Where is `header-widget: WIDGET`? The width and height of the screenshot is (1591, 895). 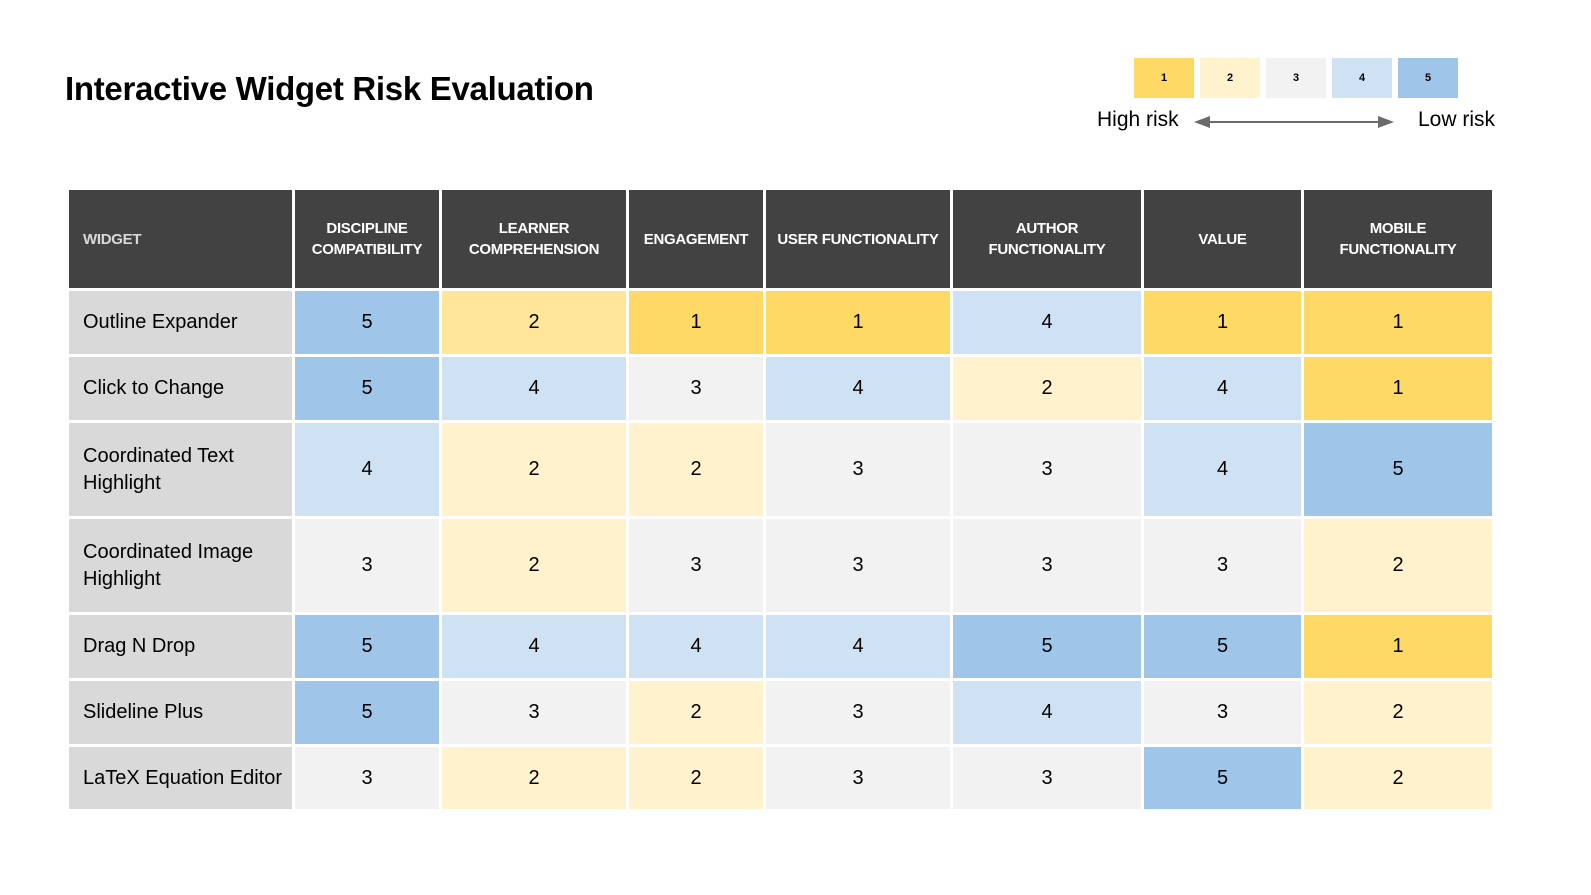
header-widget: WIDGET is located at coordinates (180, 239).